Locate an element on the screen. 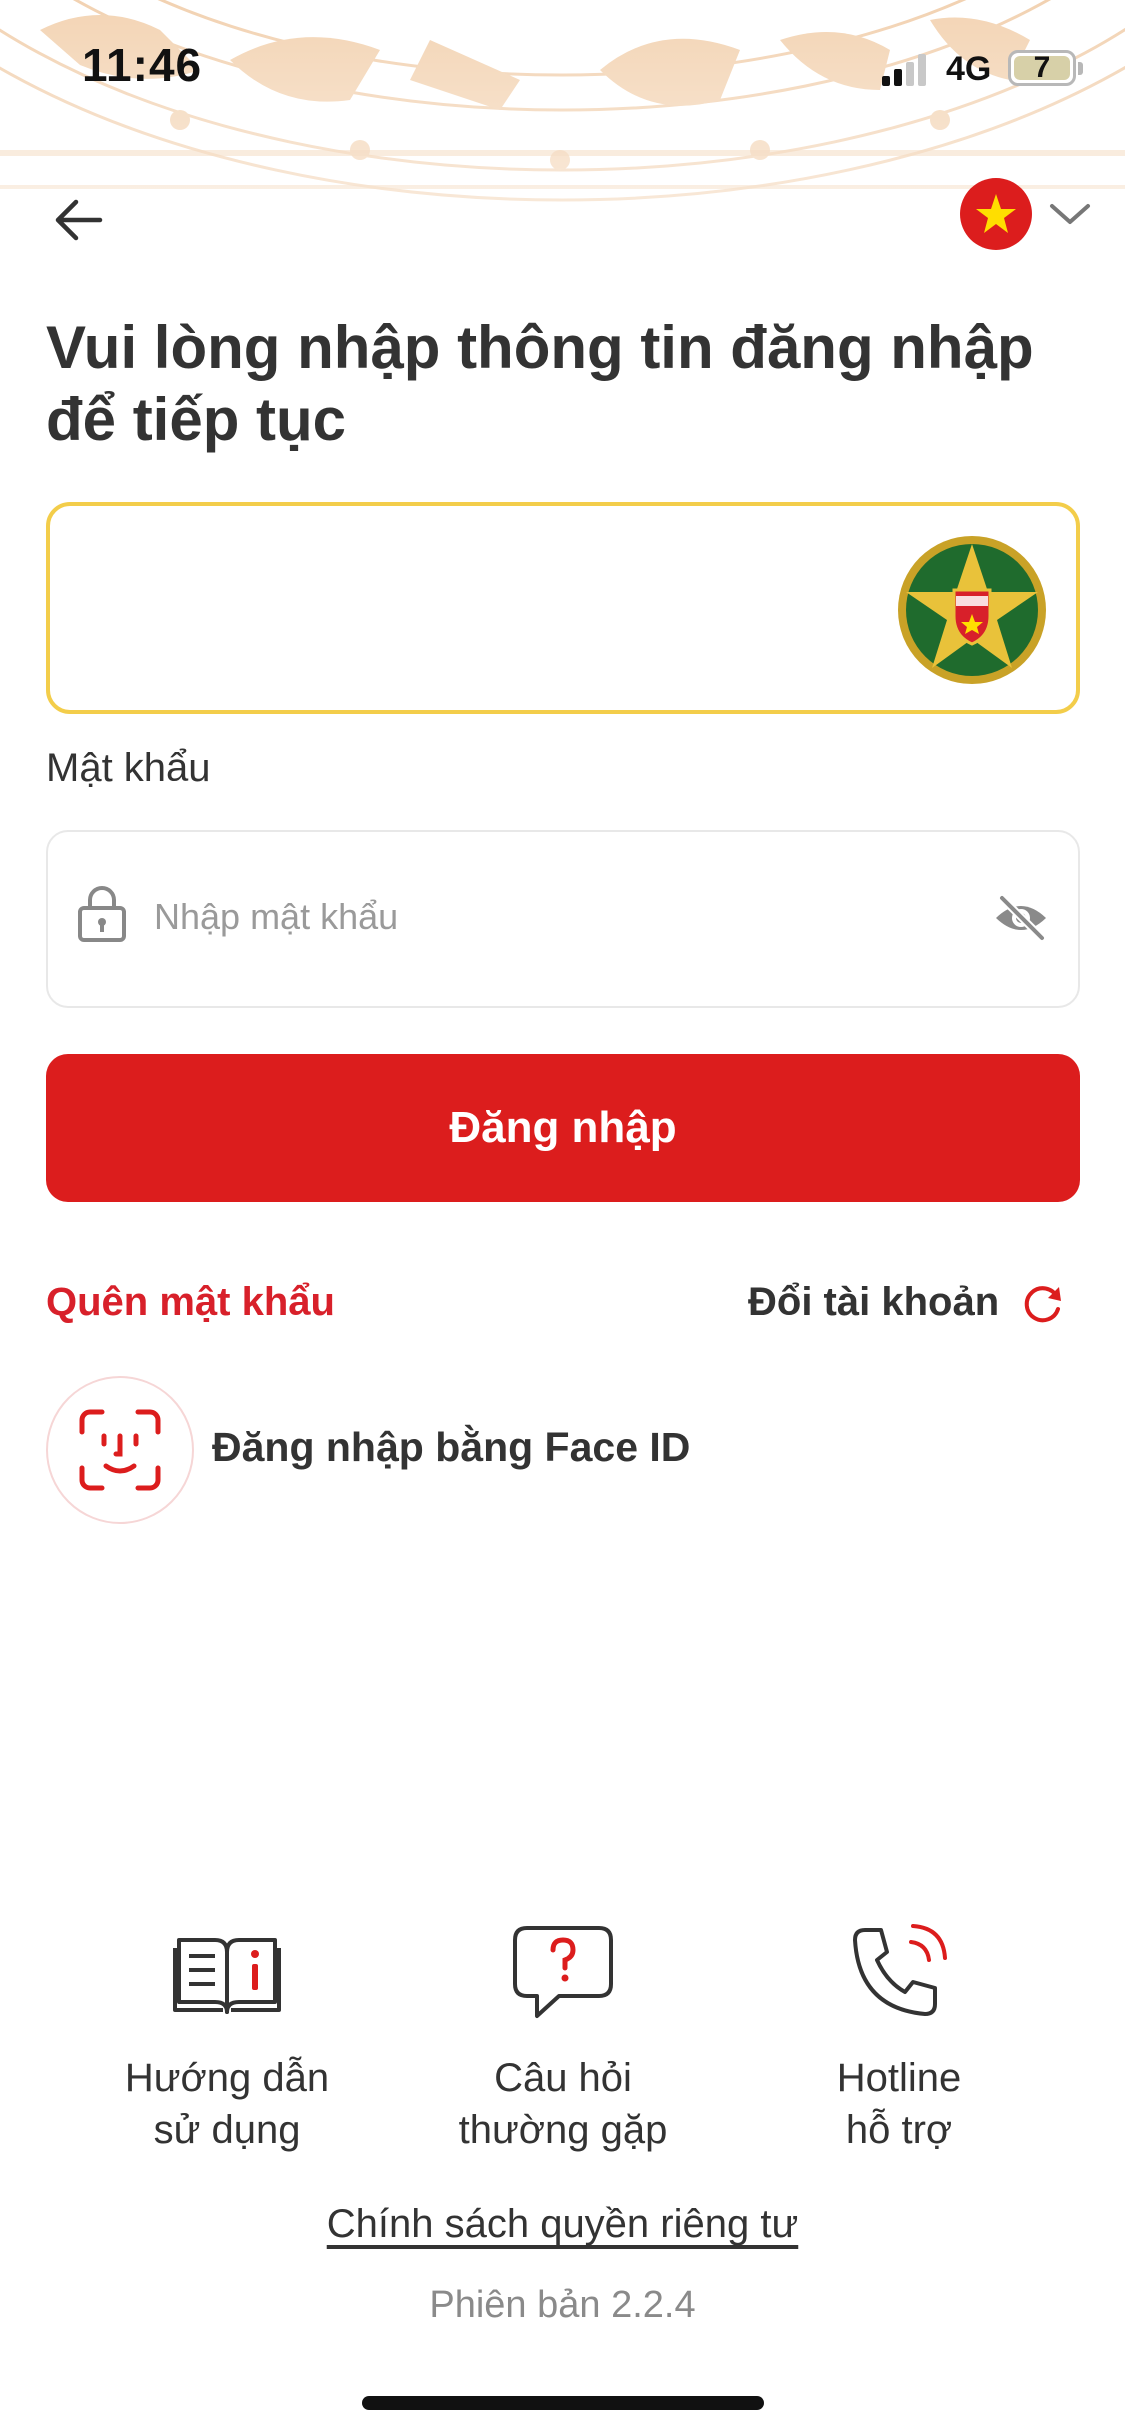  question-bubble-icon is located at coordinates (563, 1972).